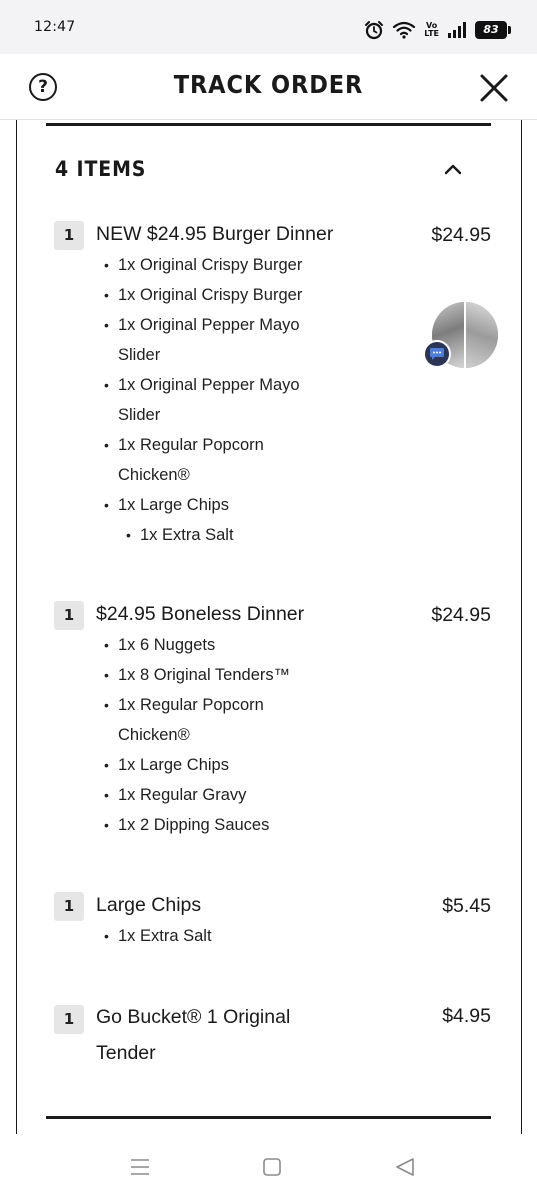 The height and width of the screenshot is (1200, 537). What do you see at coordinates (200, 614) in the screenshot?
I see `item-name: $24.95 Boneless Dinner` at bounding box center [200, 614].